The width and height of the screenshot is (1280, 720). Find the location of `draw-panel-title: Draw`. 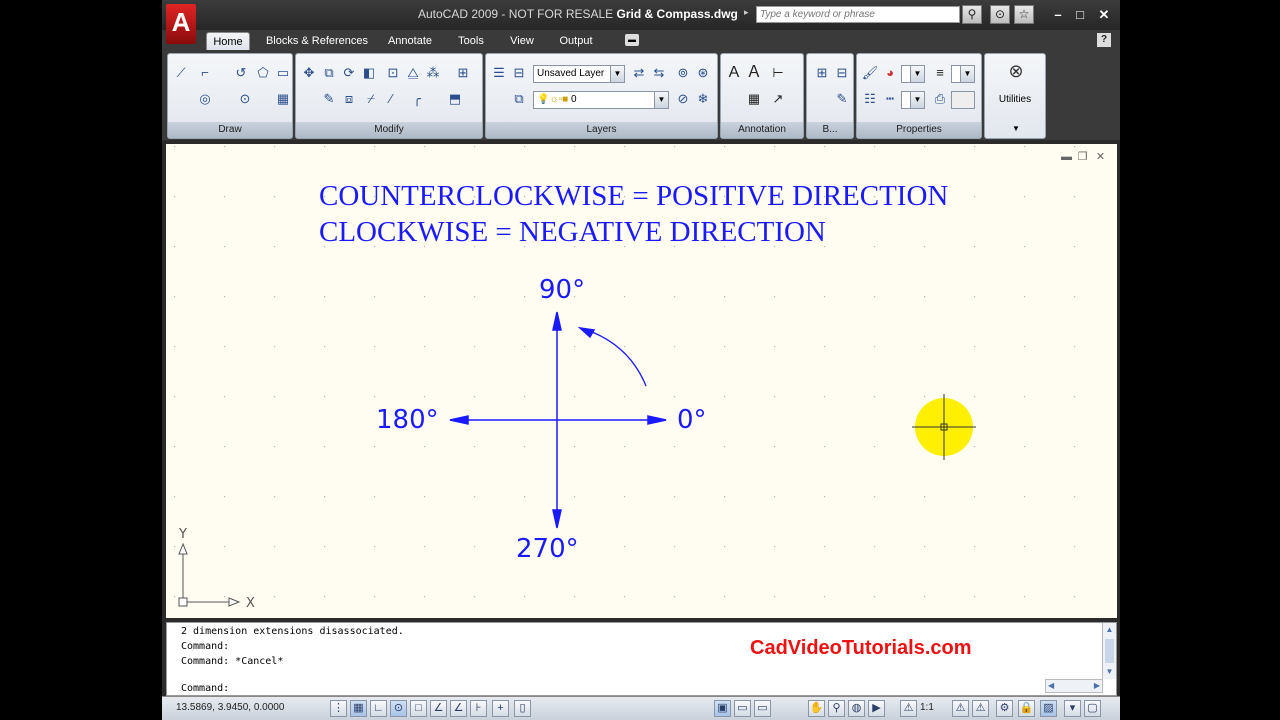

draw-panel-title: Draw is located at coordinates (230, 130).